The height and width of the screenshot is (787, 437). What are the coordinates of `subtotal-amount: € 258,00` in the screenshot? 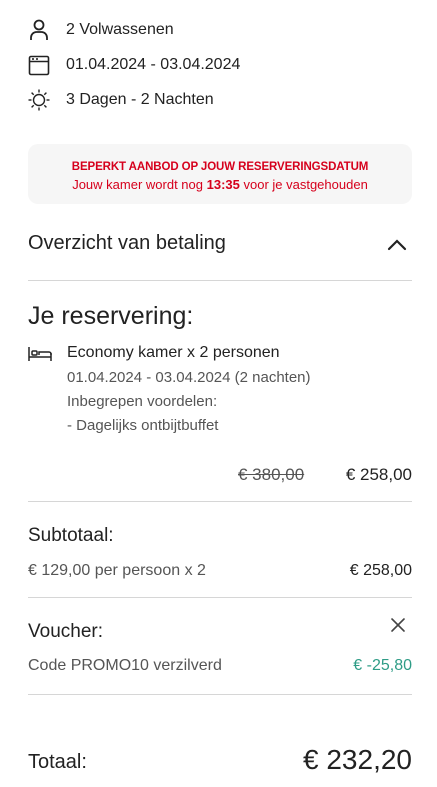 It's located at (380, 570).